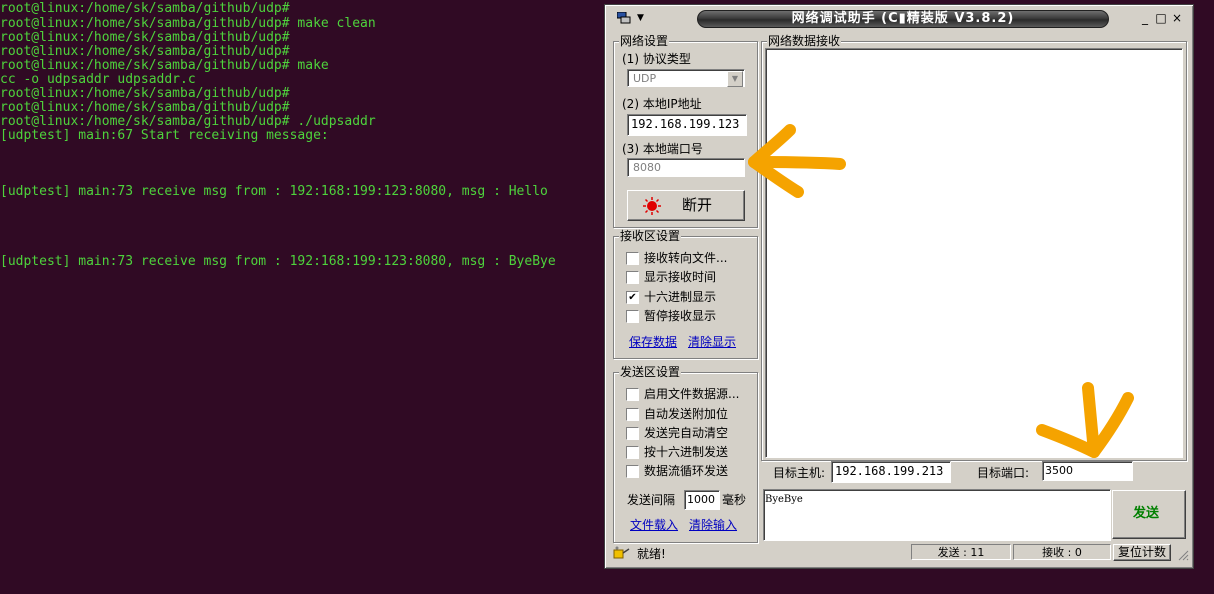 The width and height of the screenshot is (1214, 594). I want to click on send-data-text: ByeBye, so click(784, 499).